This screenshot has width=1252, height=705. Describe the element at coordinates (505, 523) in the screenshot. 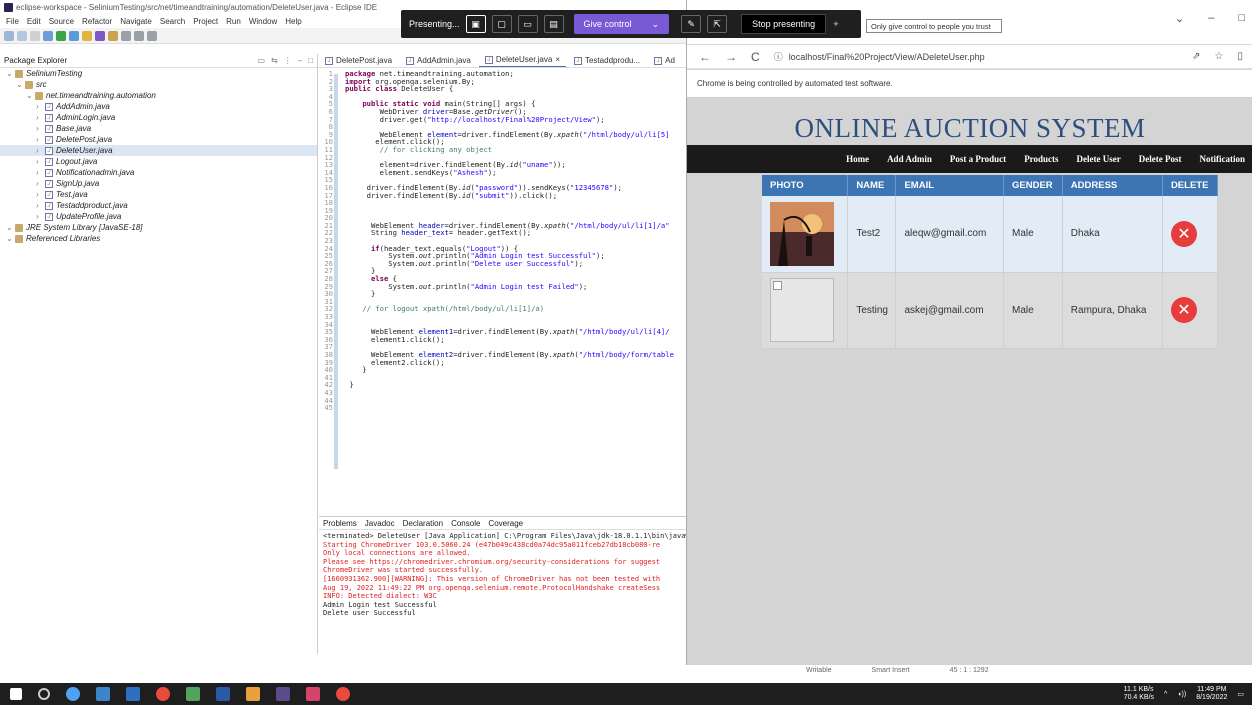

I see `console-tab: Coverage` at that location.